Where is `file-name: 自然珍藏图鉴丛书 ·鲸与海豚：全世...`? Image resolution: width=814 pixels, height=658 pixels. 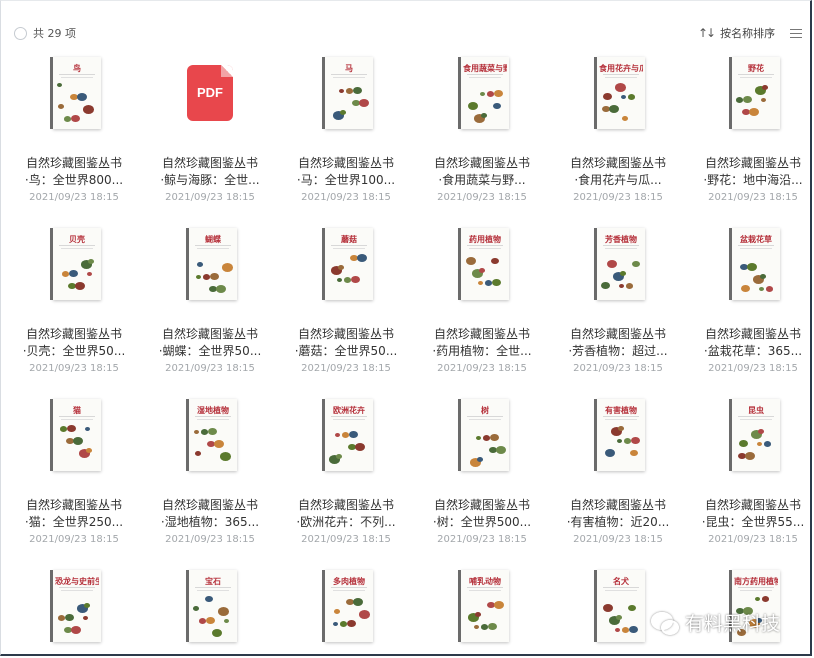
file-name: 自然珍藏图鉴丛书 ·鲸与海豚：全世... is located at coordinates (210, 172).